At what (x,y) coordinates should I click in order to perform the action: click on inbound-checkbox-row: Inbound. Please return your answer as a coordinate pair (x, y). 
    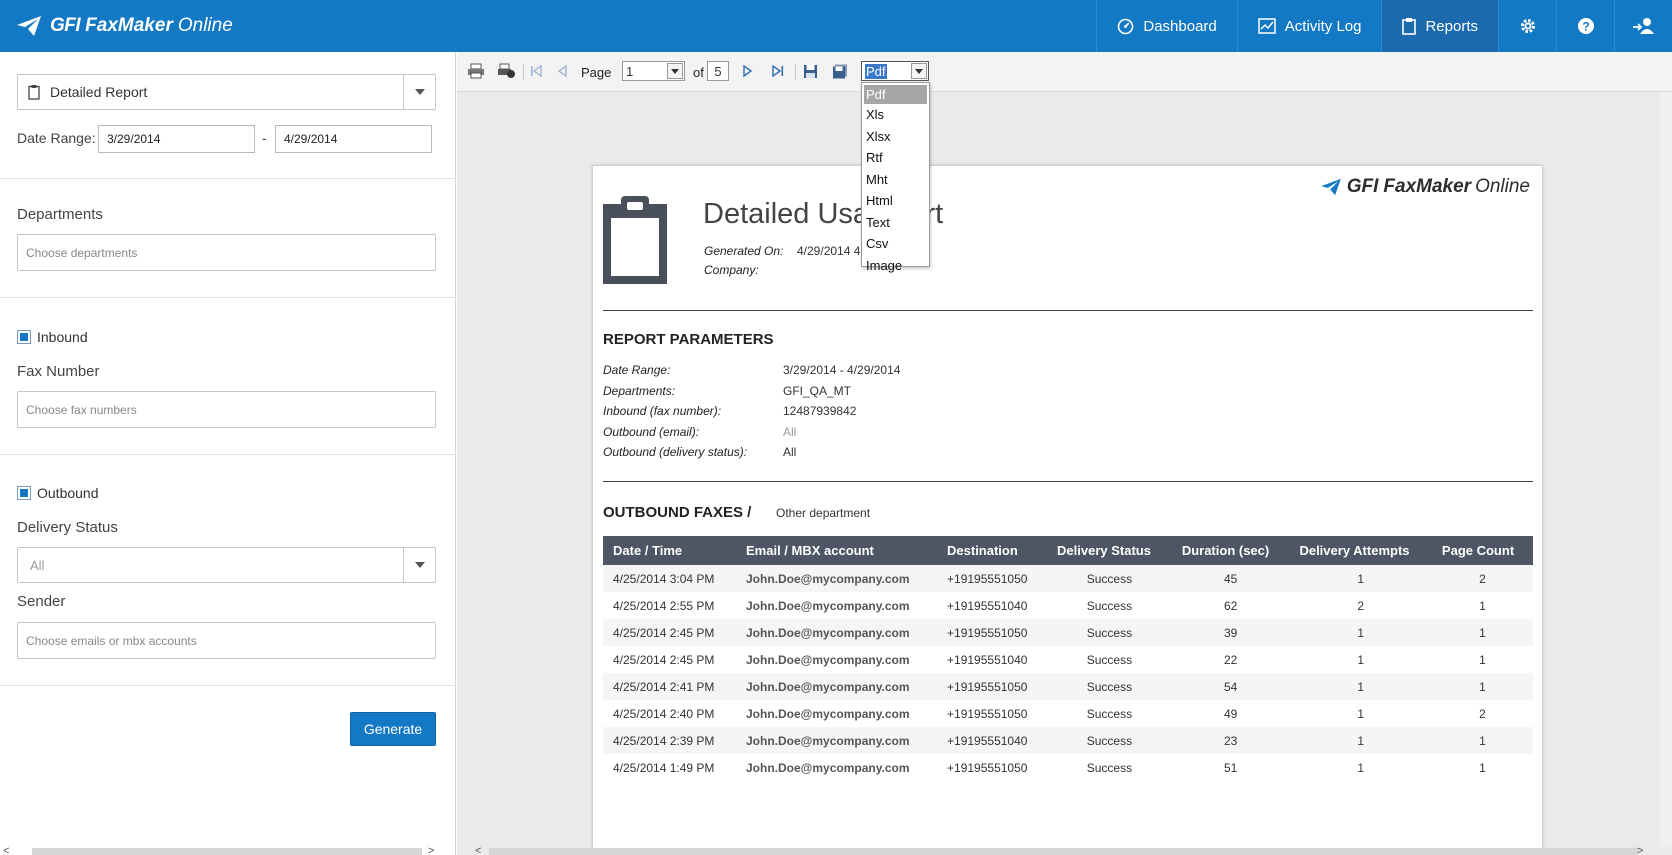
    Looking at the image, I should click on (52, 337).